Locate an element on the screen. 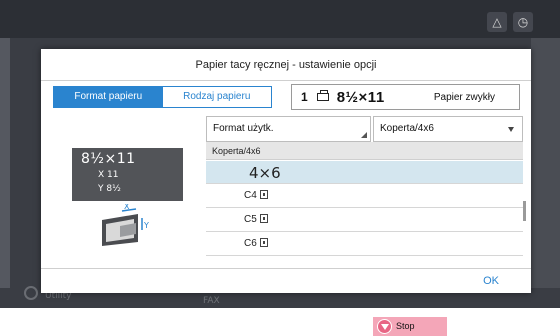 This screenshot has width=560, height=336. envelope-size-label: Koperta/4x6 is located at coordinates (407, 128).